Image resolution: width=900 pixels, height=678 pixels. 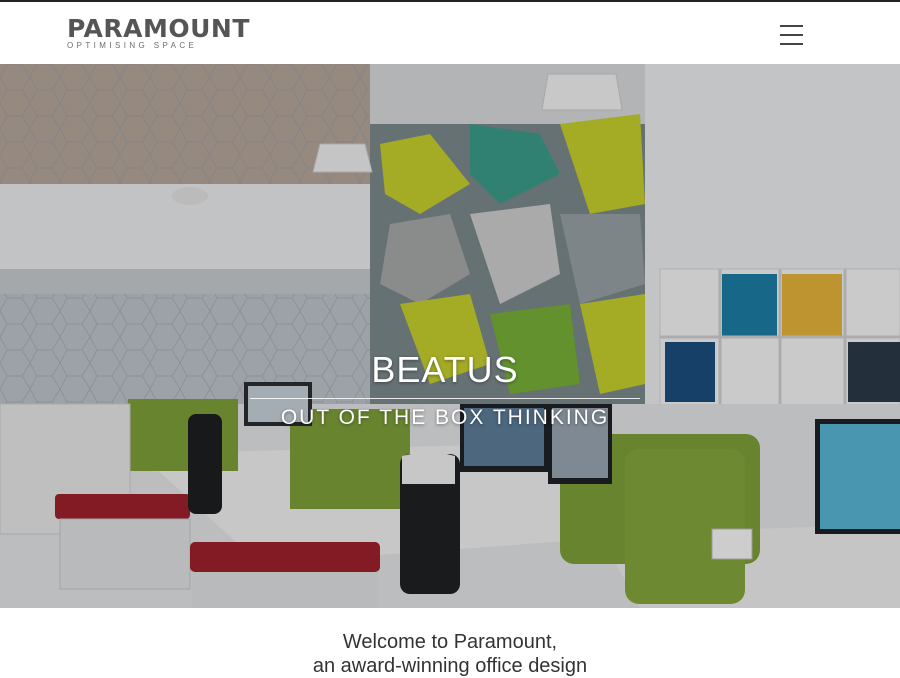 What do you see at coordinates (450, 666) in the screenshot?
I see `welcome-line-2: an award-winning office design` at bounding box center [450, 666].